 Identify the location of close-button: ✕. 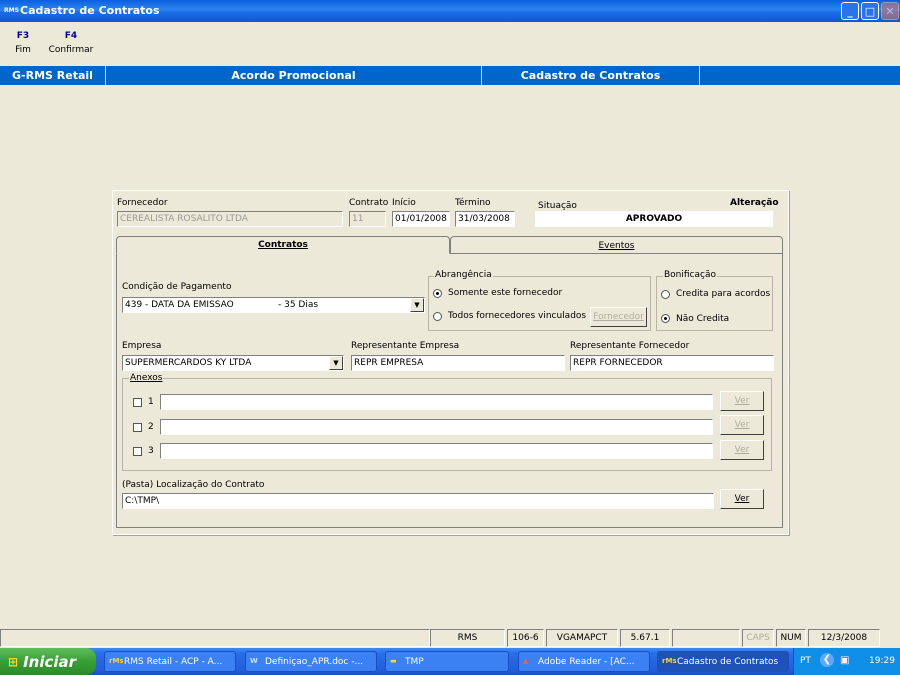
(890, 11).